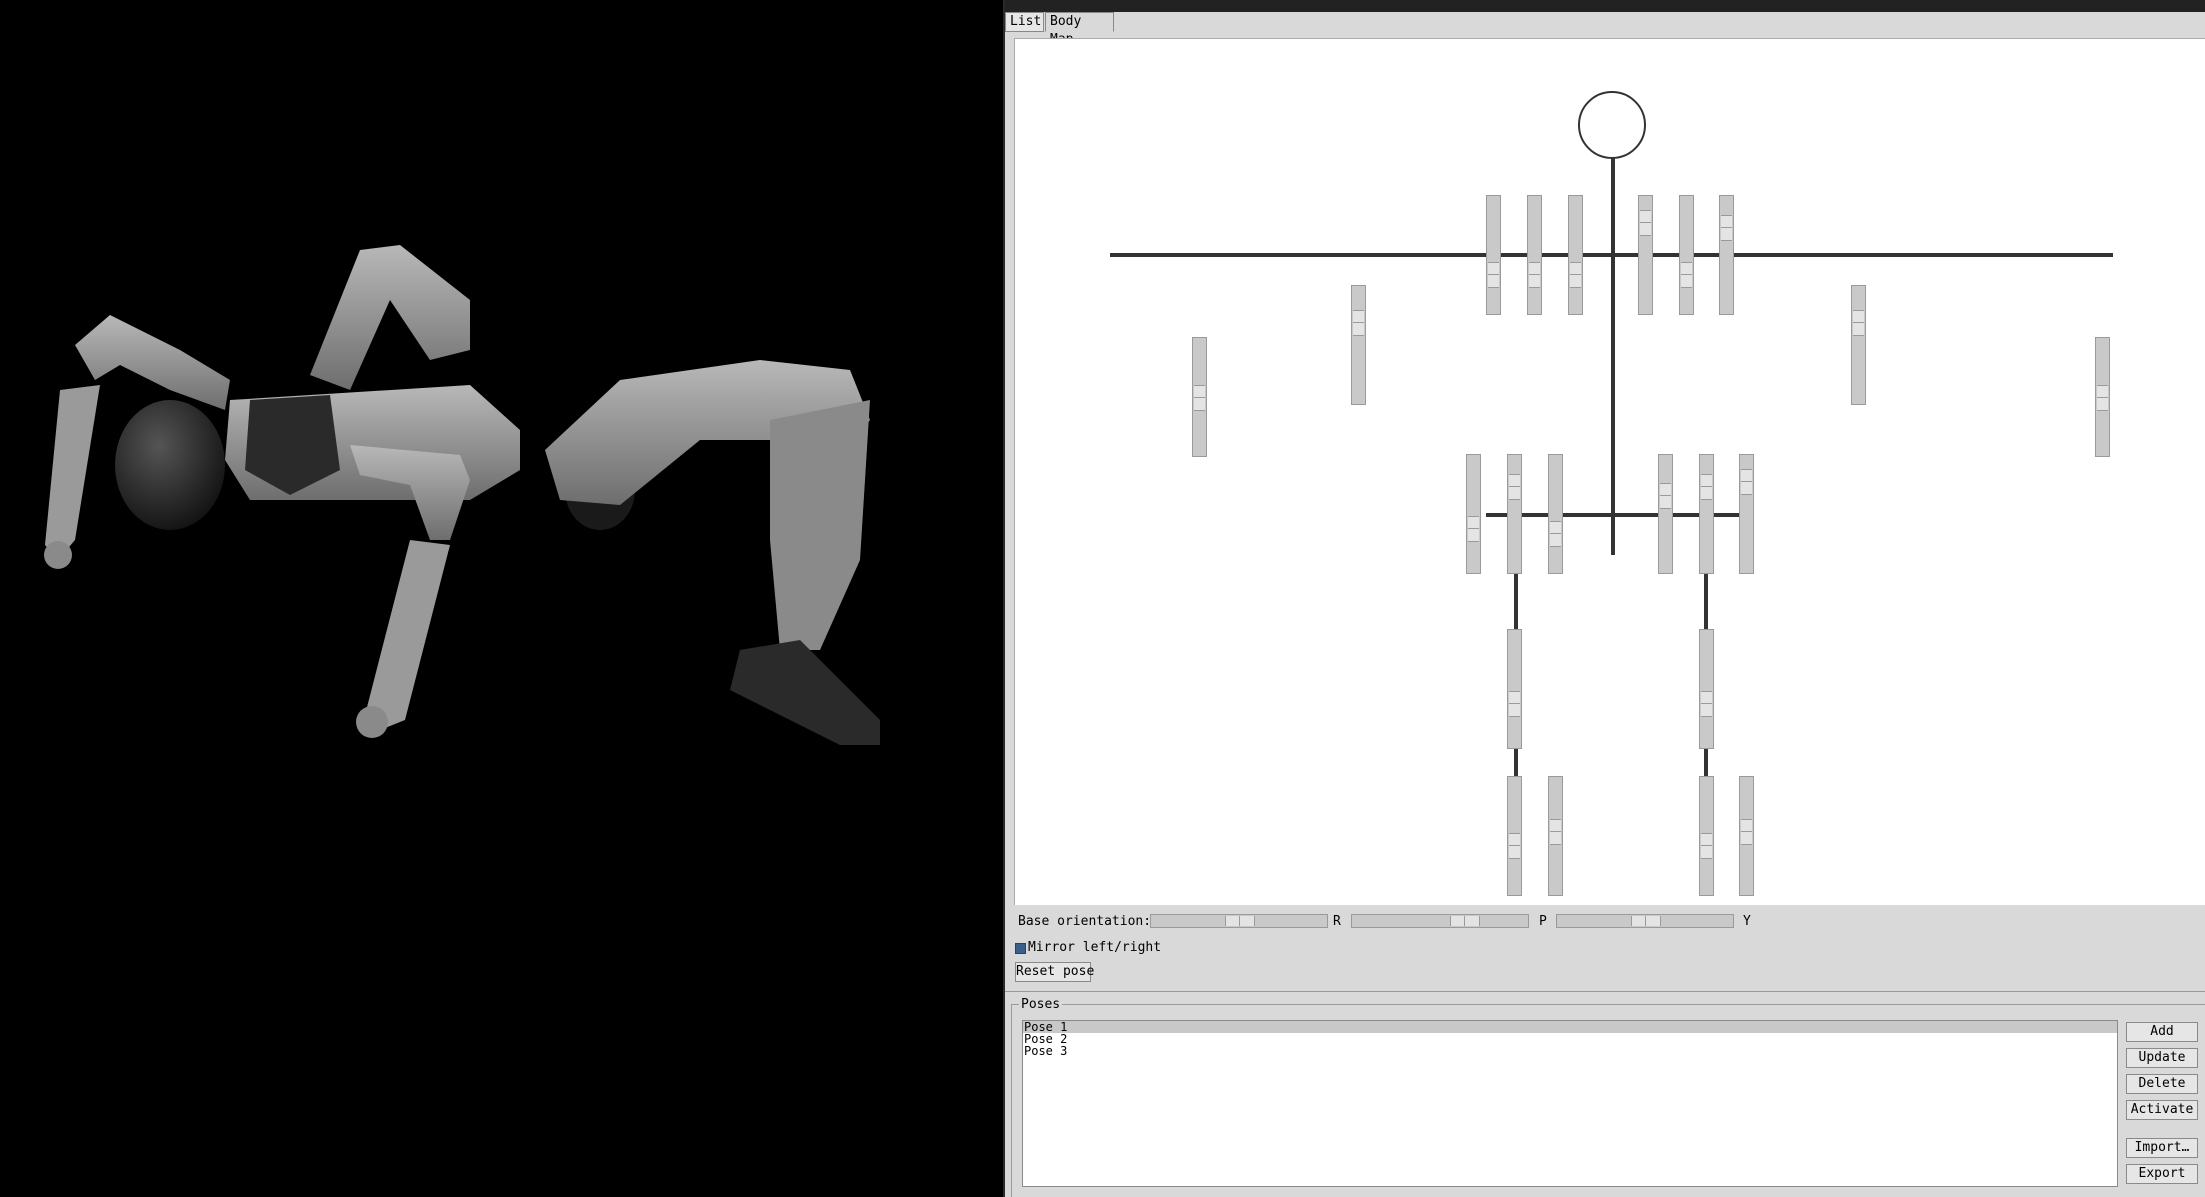 The width and height of the screenshot is (2205, 1197). What do you see at coordinates (1054, 972) in the screenshot?
I see `reset-pose-button: Reset pose` at bounding box center [1054, 972].